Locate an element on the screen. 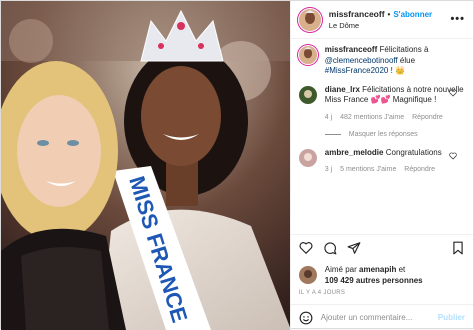  comment-age: 4 j is located at coordinates (328, 117).